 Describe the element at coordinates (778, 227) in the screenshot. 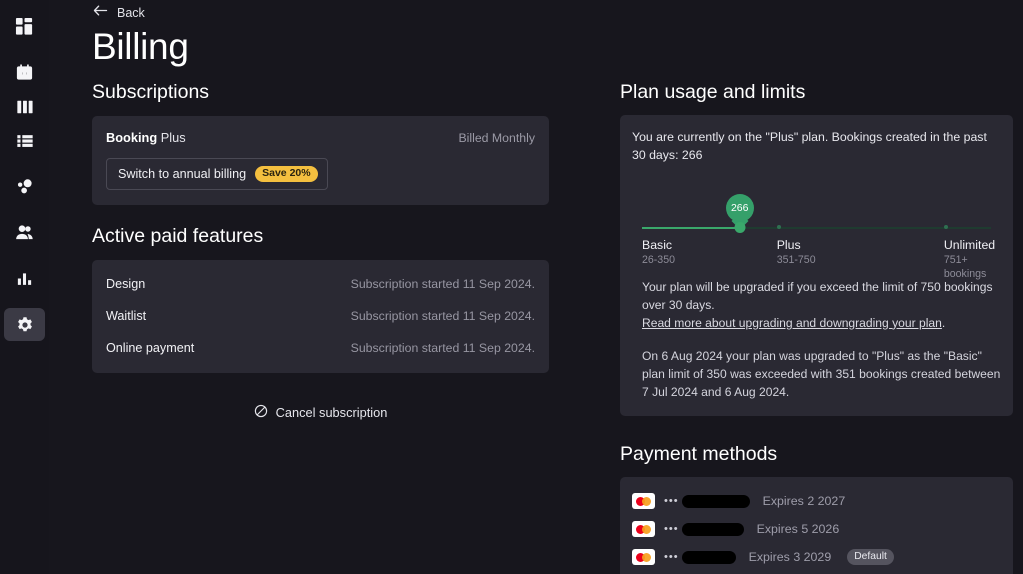

I see `usage-tick-plus` at that location.